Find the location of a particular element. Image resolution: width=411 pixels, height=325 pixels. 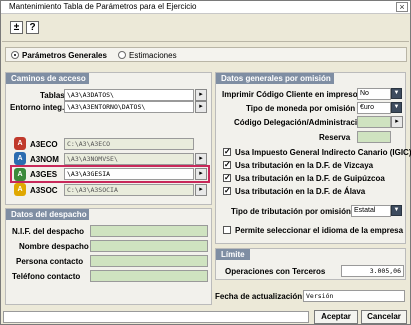

aceptar-button: Aceptar is located at coordinates (336, 317).